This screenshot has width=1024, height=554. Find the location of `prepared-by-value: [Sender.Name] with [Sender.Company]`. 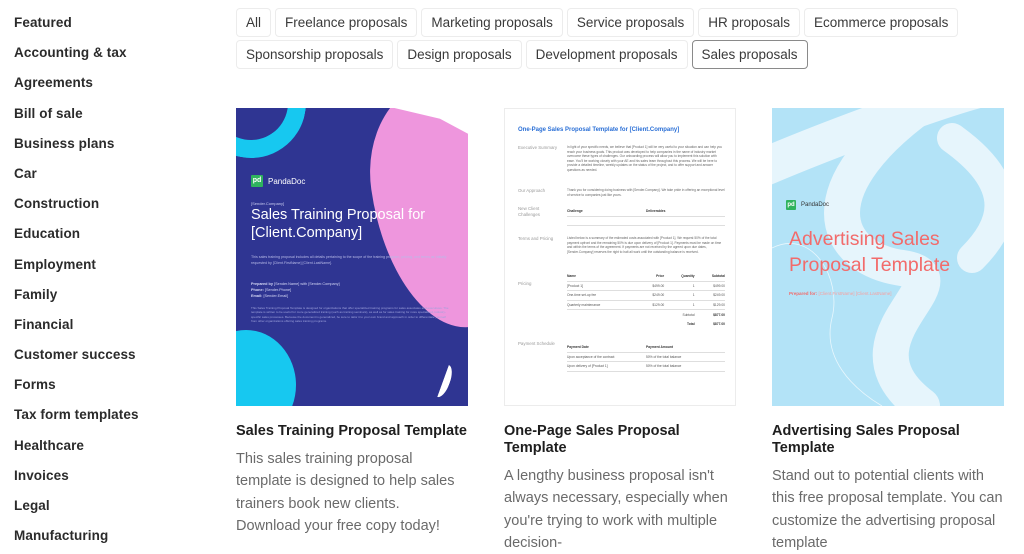

prepared-by-value: [Sender.Name] with [Sender.Company] is located at coordinates (307, 284).